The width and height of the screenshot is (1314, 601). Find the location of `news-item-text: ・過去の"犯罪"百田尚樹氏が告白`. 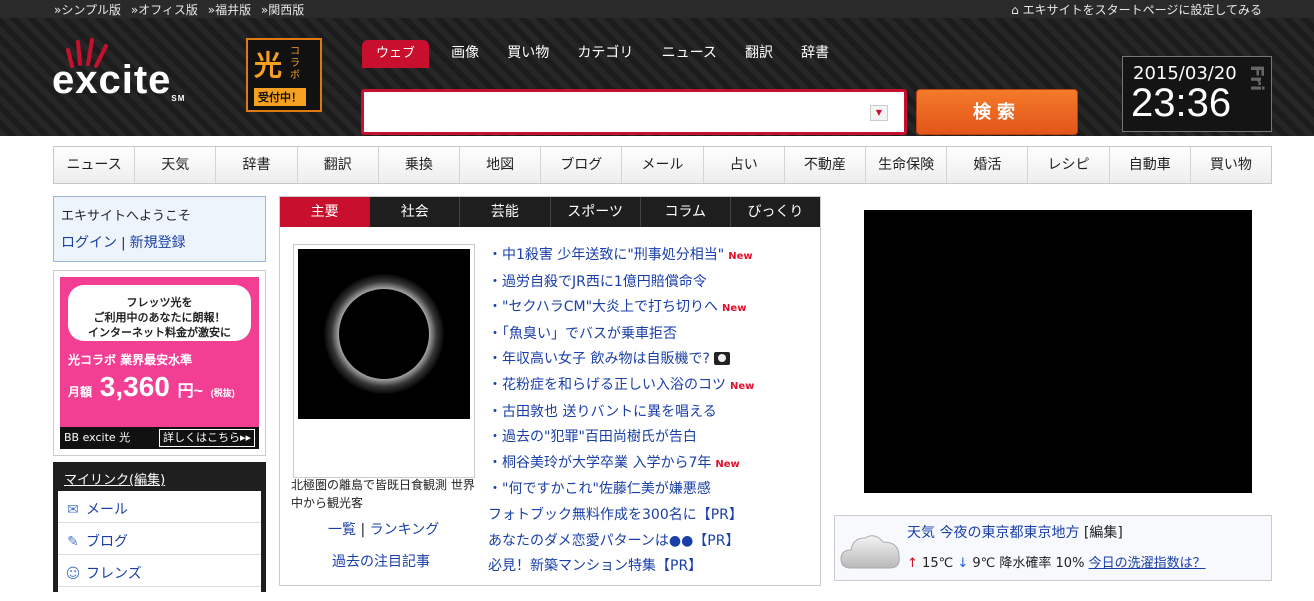

news-item-text: ・過去の"犯罪"百田尚樹氏が告白 is located at coordinates (592, 437).